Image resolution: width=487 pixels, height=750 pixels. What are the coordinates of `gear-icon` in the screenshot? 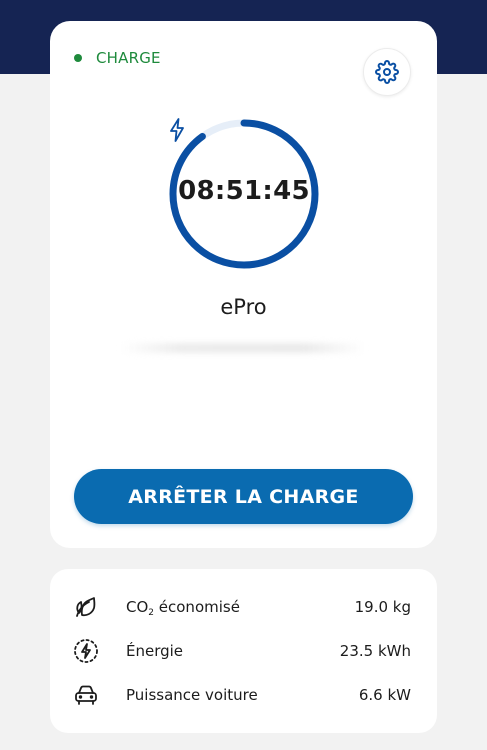 It's located at (387, 72).